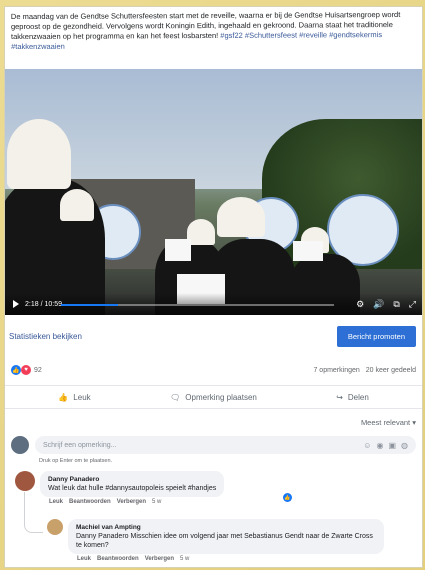 This screenshot has width=425, height=570. What do you see at coordinates (213, 336) in the screenshot?
I see `insights-row: Statistieken bekijken Bericht promoten` at bounding box center [213, 336].